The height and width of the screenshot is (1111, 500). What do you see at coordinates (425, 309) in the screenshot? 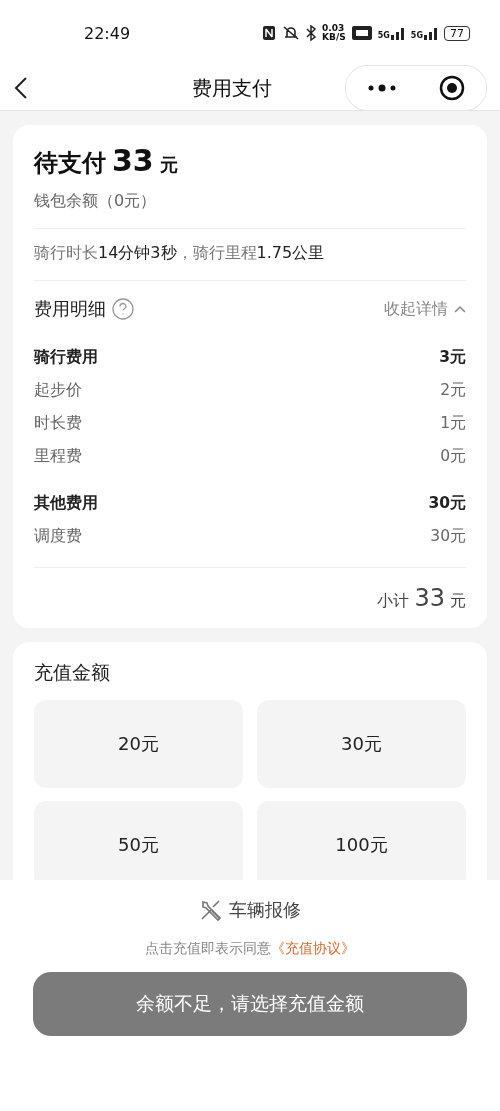
I see `collapse-toggle: 收起详情` at bounding box center [425, 309].